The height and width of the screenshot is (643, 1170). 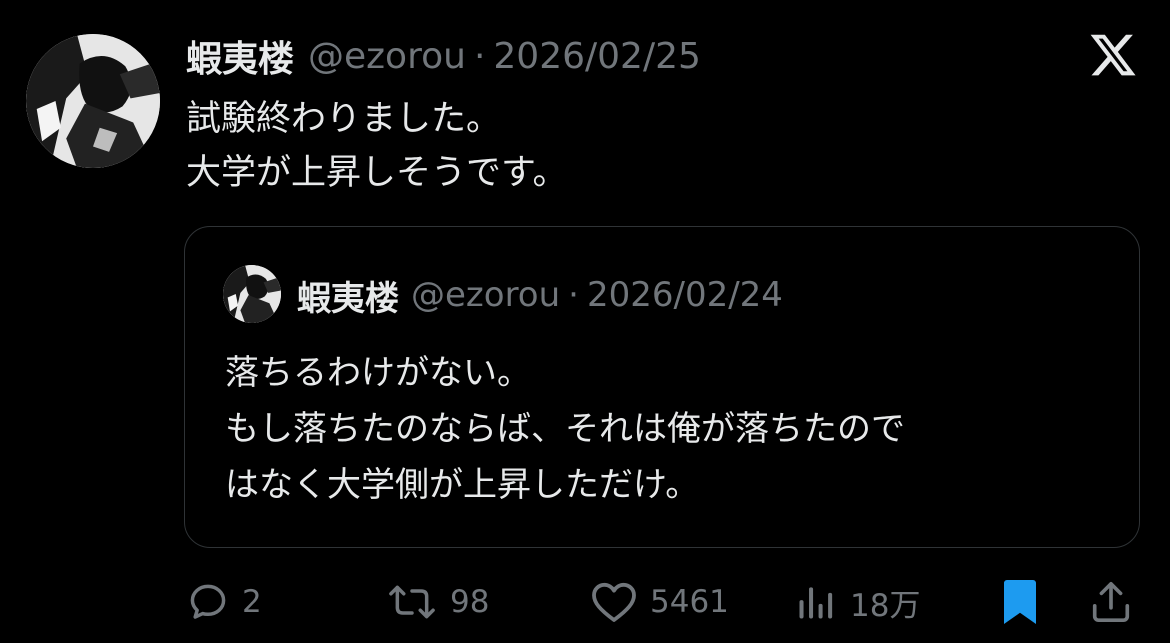 What do you see at coordinates (636, 146) in the screenshot?
I see `tweet-text: 試験終わりました。 大学が上昇しそうです。` at bounding box center [636, 146].